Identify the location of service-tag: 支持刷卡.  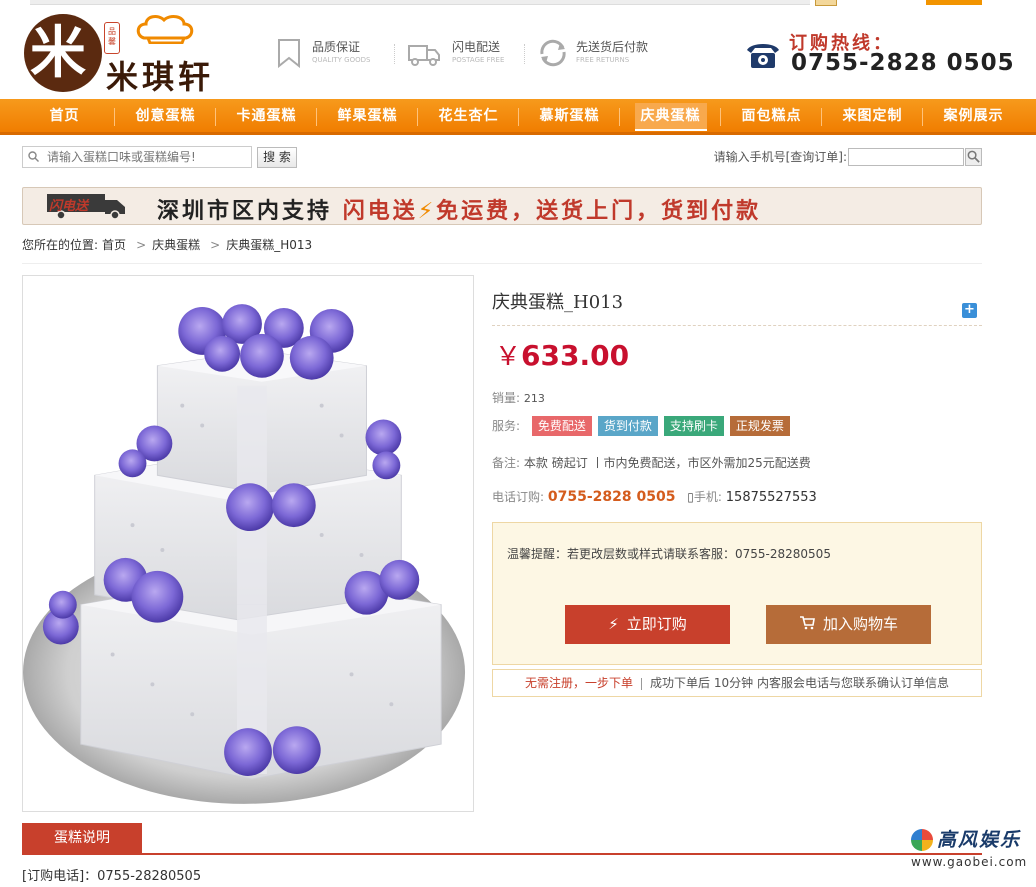
(693, 426).